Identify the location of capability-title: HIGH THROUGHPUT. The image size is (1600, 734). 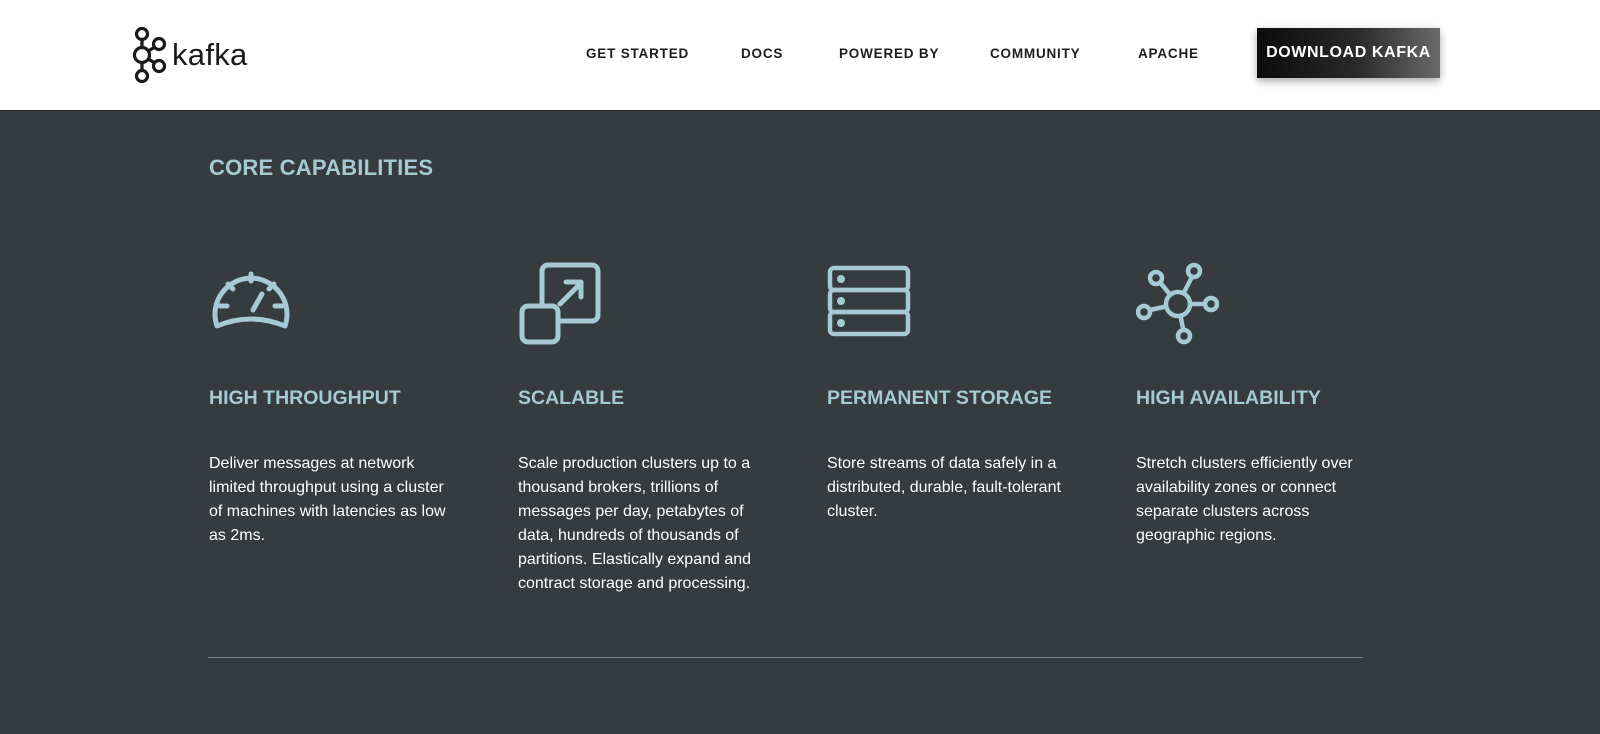
(305, 398).